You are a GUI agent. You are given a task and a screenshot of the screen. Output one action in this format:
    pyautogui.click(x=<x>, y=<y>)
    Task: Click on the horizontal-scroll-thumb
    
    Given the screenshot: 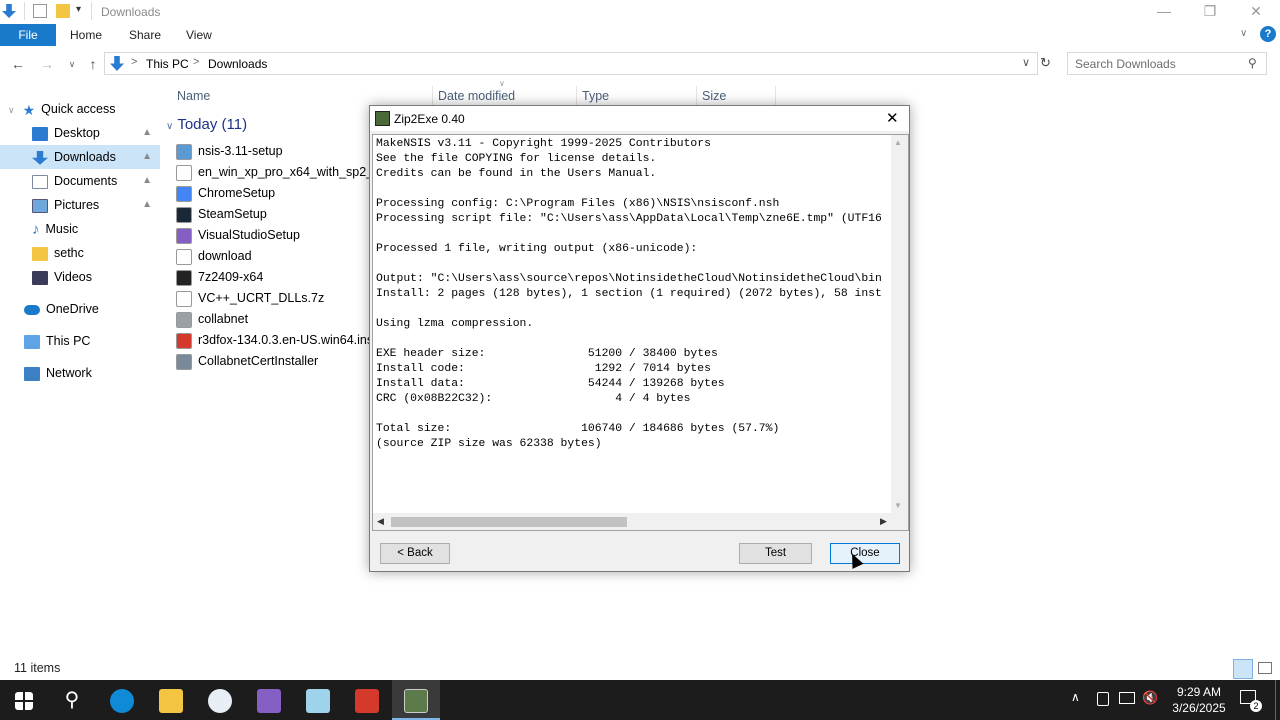 What is the action you would take?
    pyautogui.click(x=509, y=522)
    